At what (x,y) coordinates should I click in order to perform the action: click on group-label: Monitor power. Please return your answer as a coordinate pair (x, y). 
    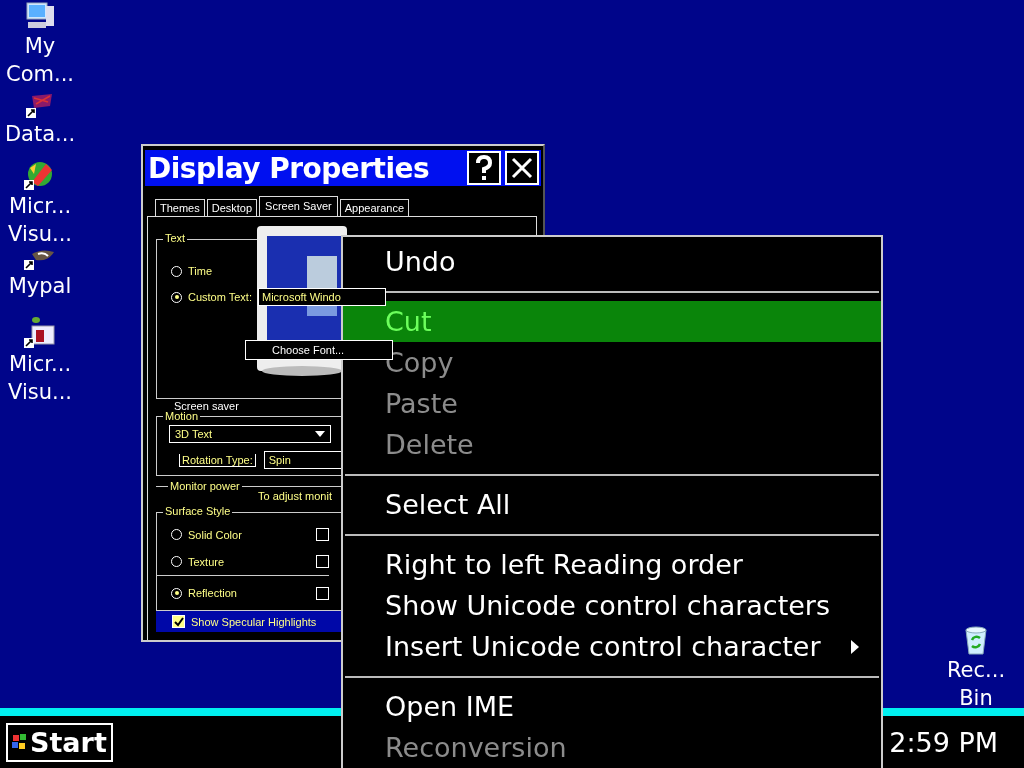
    Looking at the image, I should click on (205, 486).